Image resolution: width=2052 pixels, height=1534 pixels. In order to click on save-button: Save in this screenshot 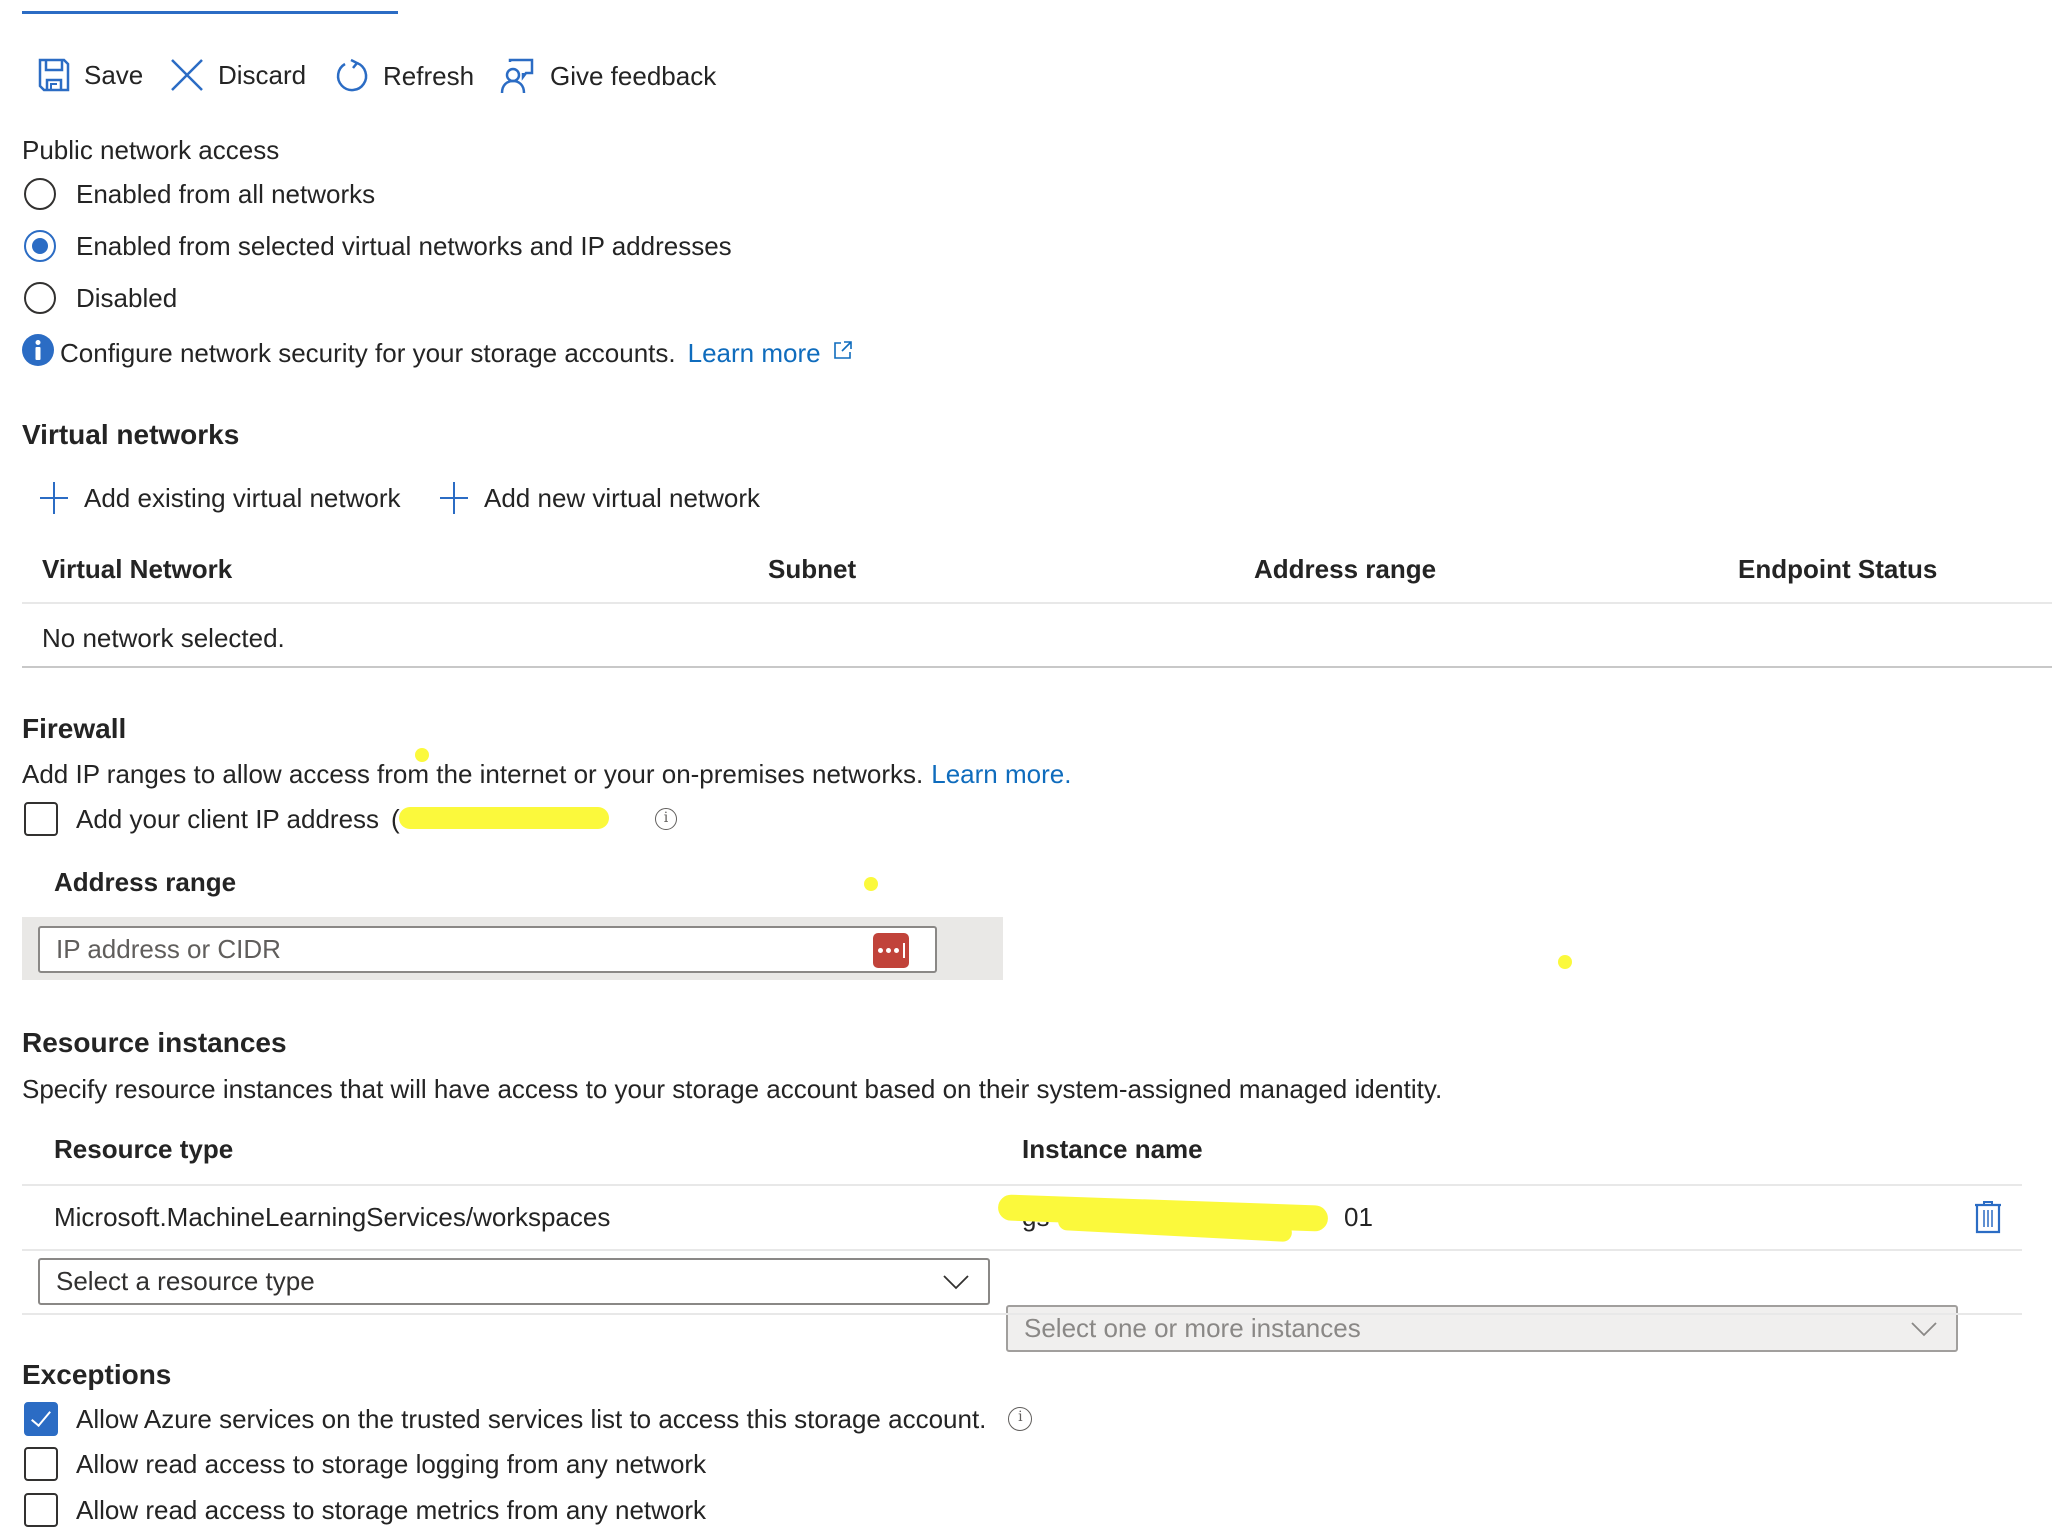, I will do `click(90, 75)`.